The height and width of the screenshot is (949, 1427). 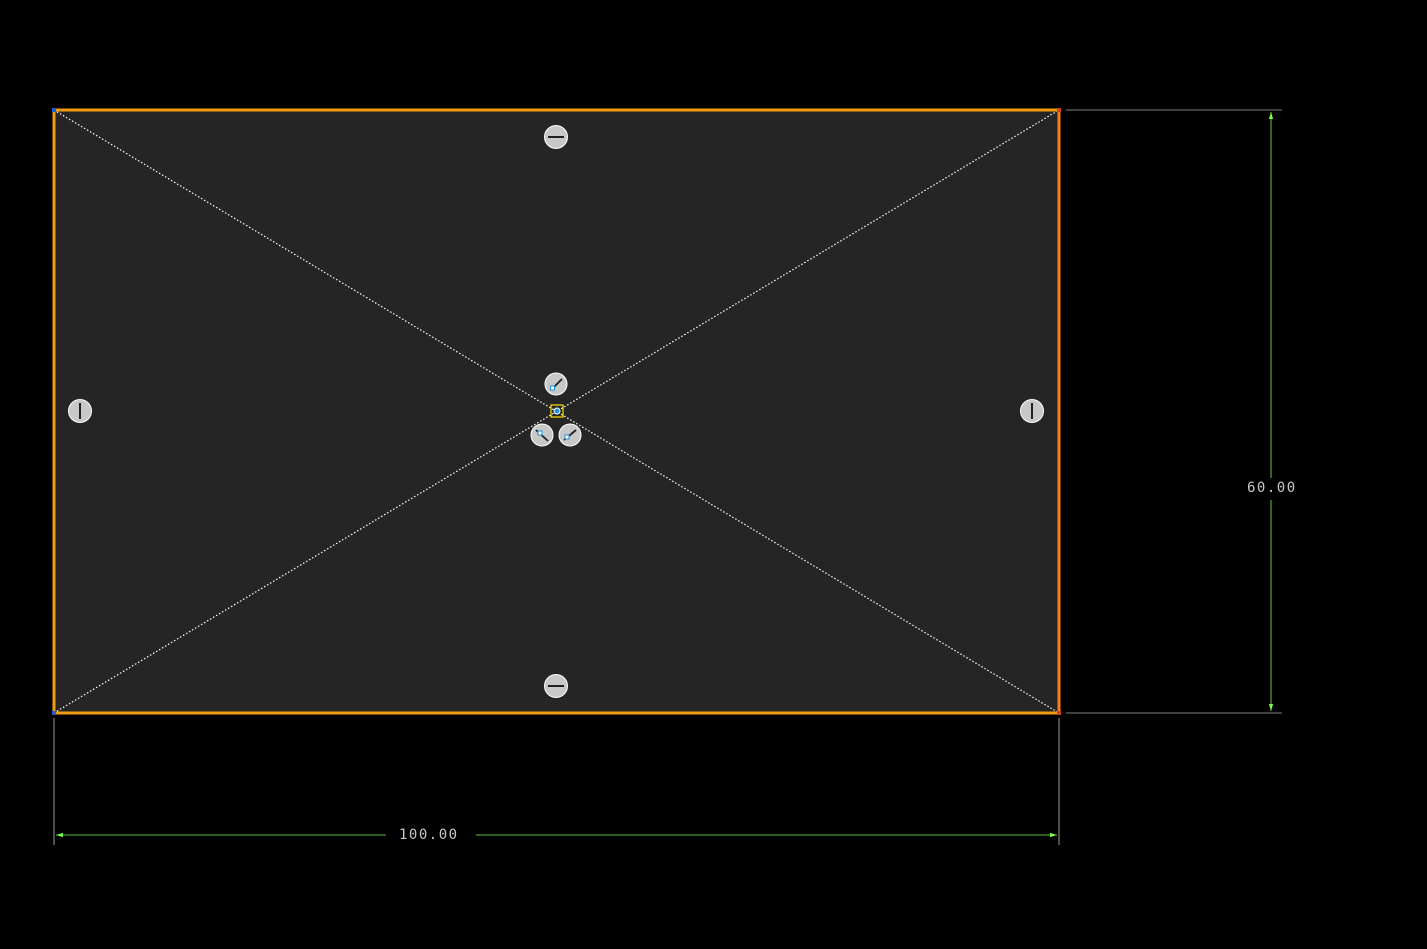 What do you see at coordinates (1272, 488) in the screenshot?
I see `dimension-value-height: 60.00` at bounding box center [1272, 488].